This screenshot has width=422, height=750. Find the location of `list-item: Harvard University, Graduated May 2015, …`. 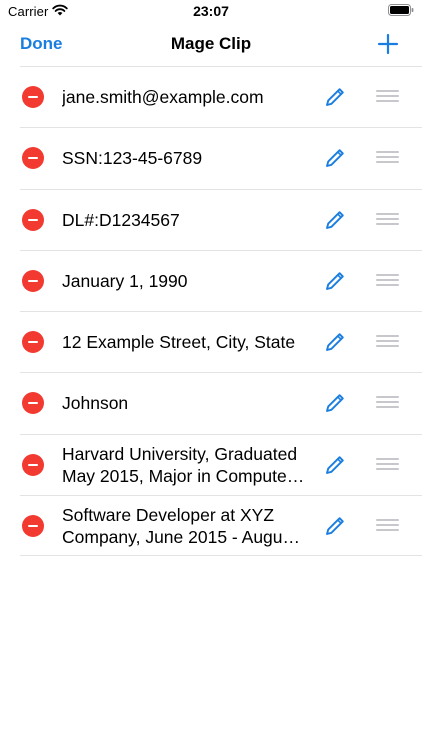

list-item: Harvard University, Graduated May 2015, … is located at coordinates (221, 464).